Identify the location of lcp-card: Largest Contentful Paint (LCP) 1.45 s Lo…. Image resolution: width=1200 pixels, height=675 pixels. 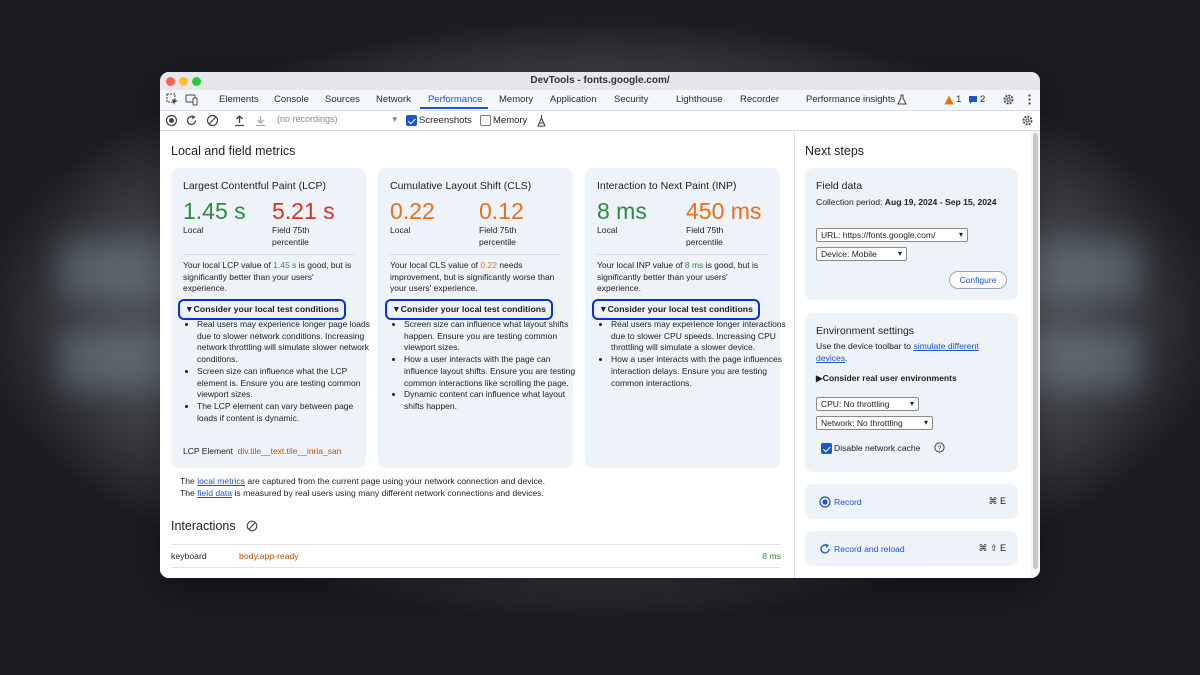
(270, 318).